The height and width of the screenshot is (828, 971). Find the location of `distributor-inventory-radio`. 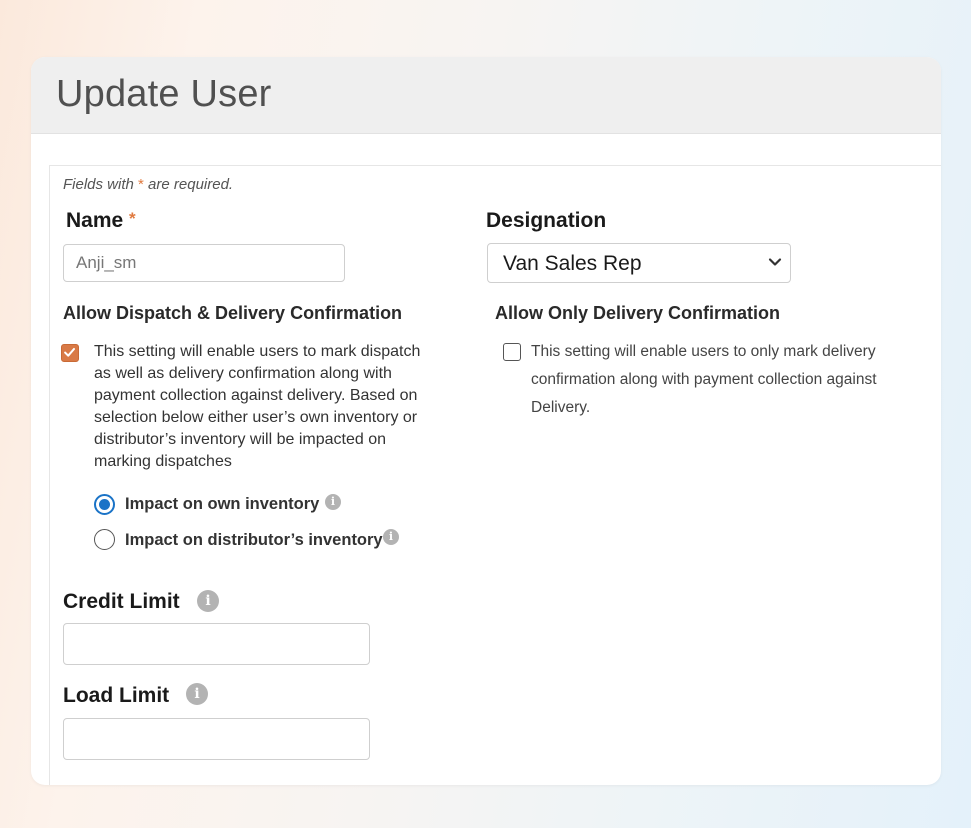

distributor-inventory-radio is located at coordinates (104, 539).